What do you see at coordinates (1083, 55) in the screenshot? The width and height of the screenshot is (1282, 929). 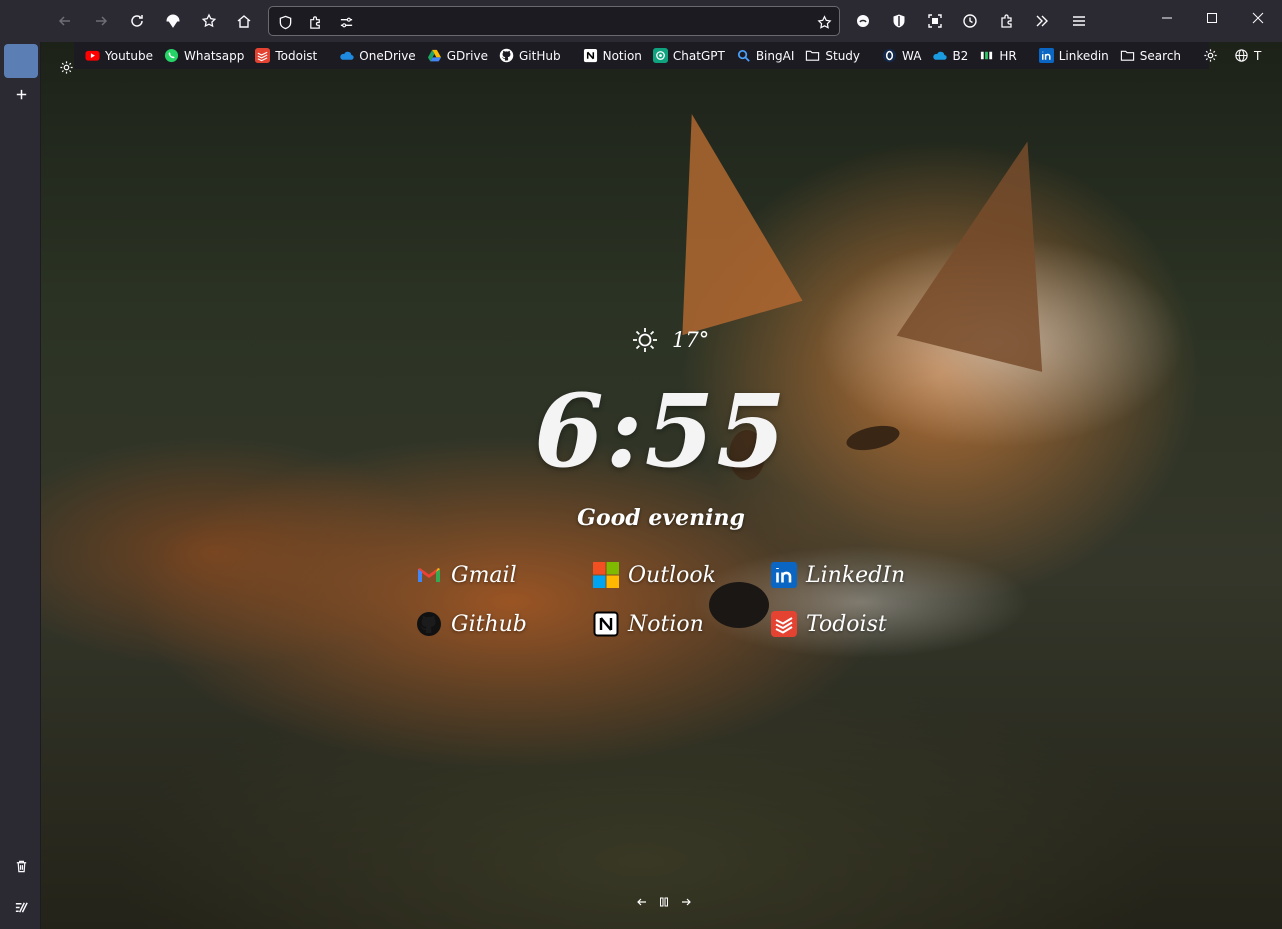 I see `bookmark-label: Linkedin` at bounding box center [1083, 55].